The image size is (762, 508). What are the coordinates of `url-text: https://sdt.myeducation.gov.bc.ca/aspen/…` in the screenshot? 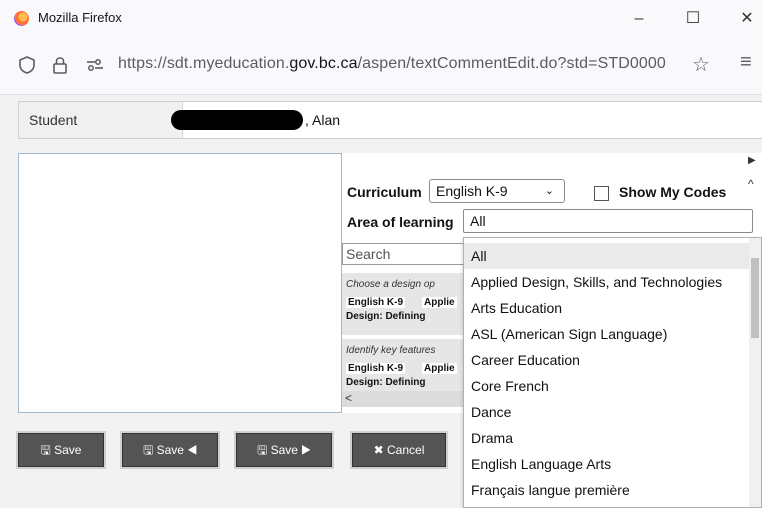 It's located at (392, 64).